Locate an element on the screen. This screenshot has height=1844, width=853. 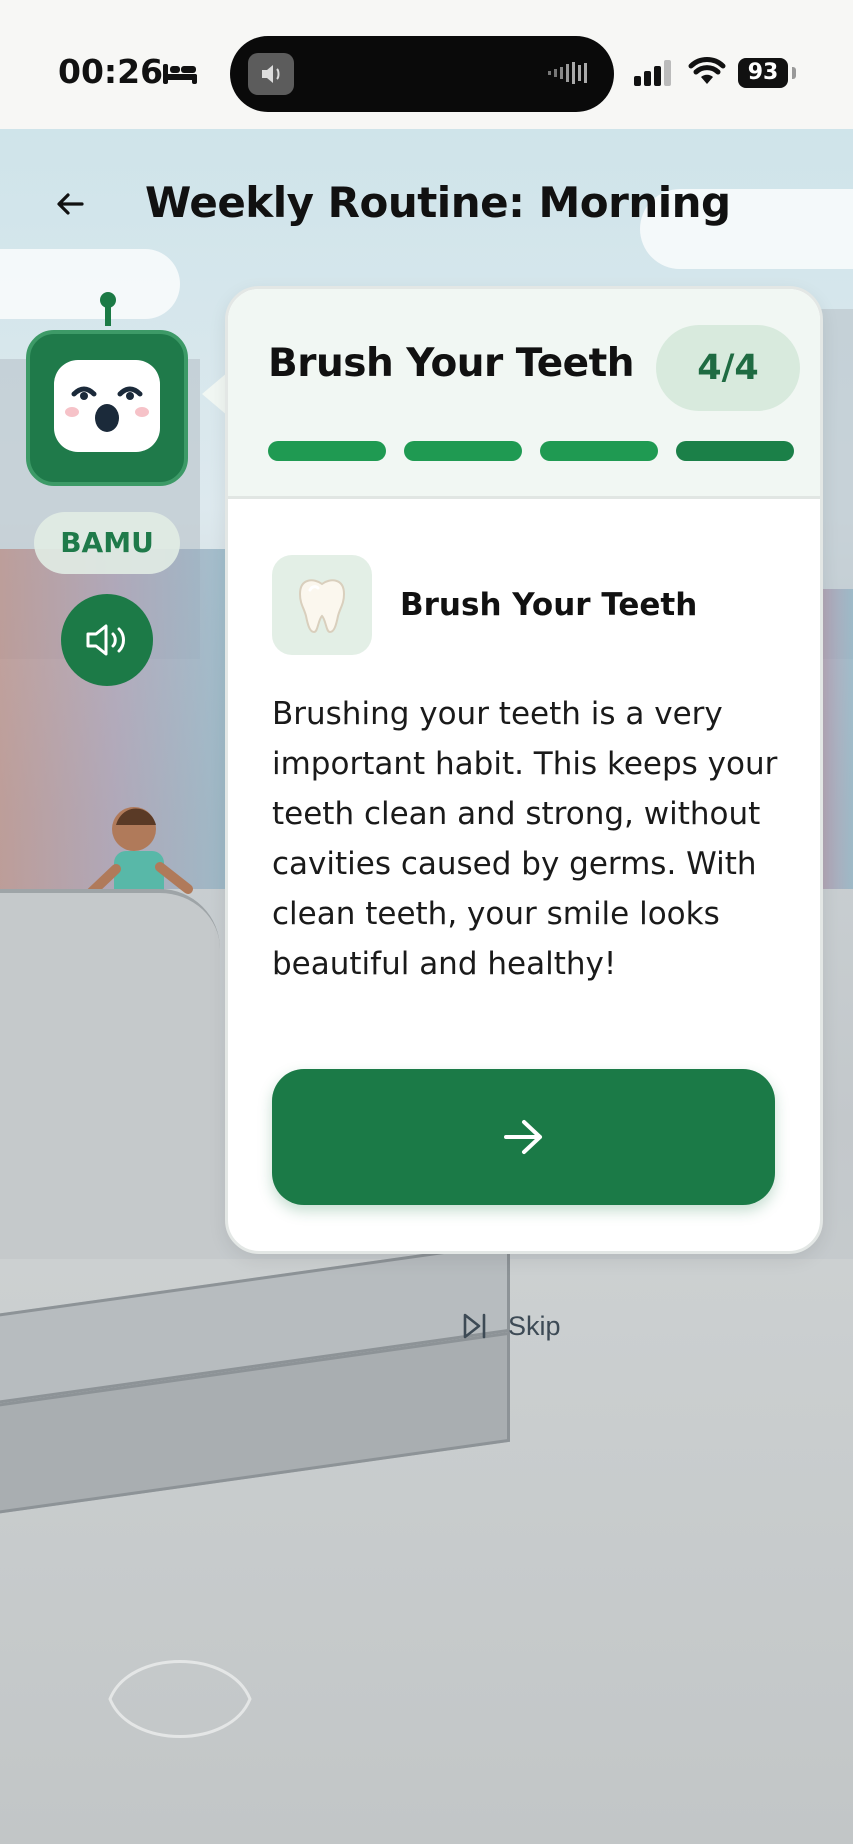
progress-bar is located at coordinates (533, 451).